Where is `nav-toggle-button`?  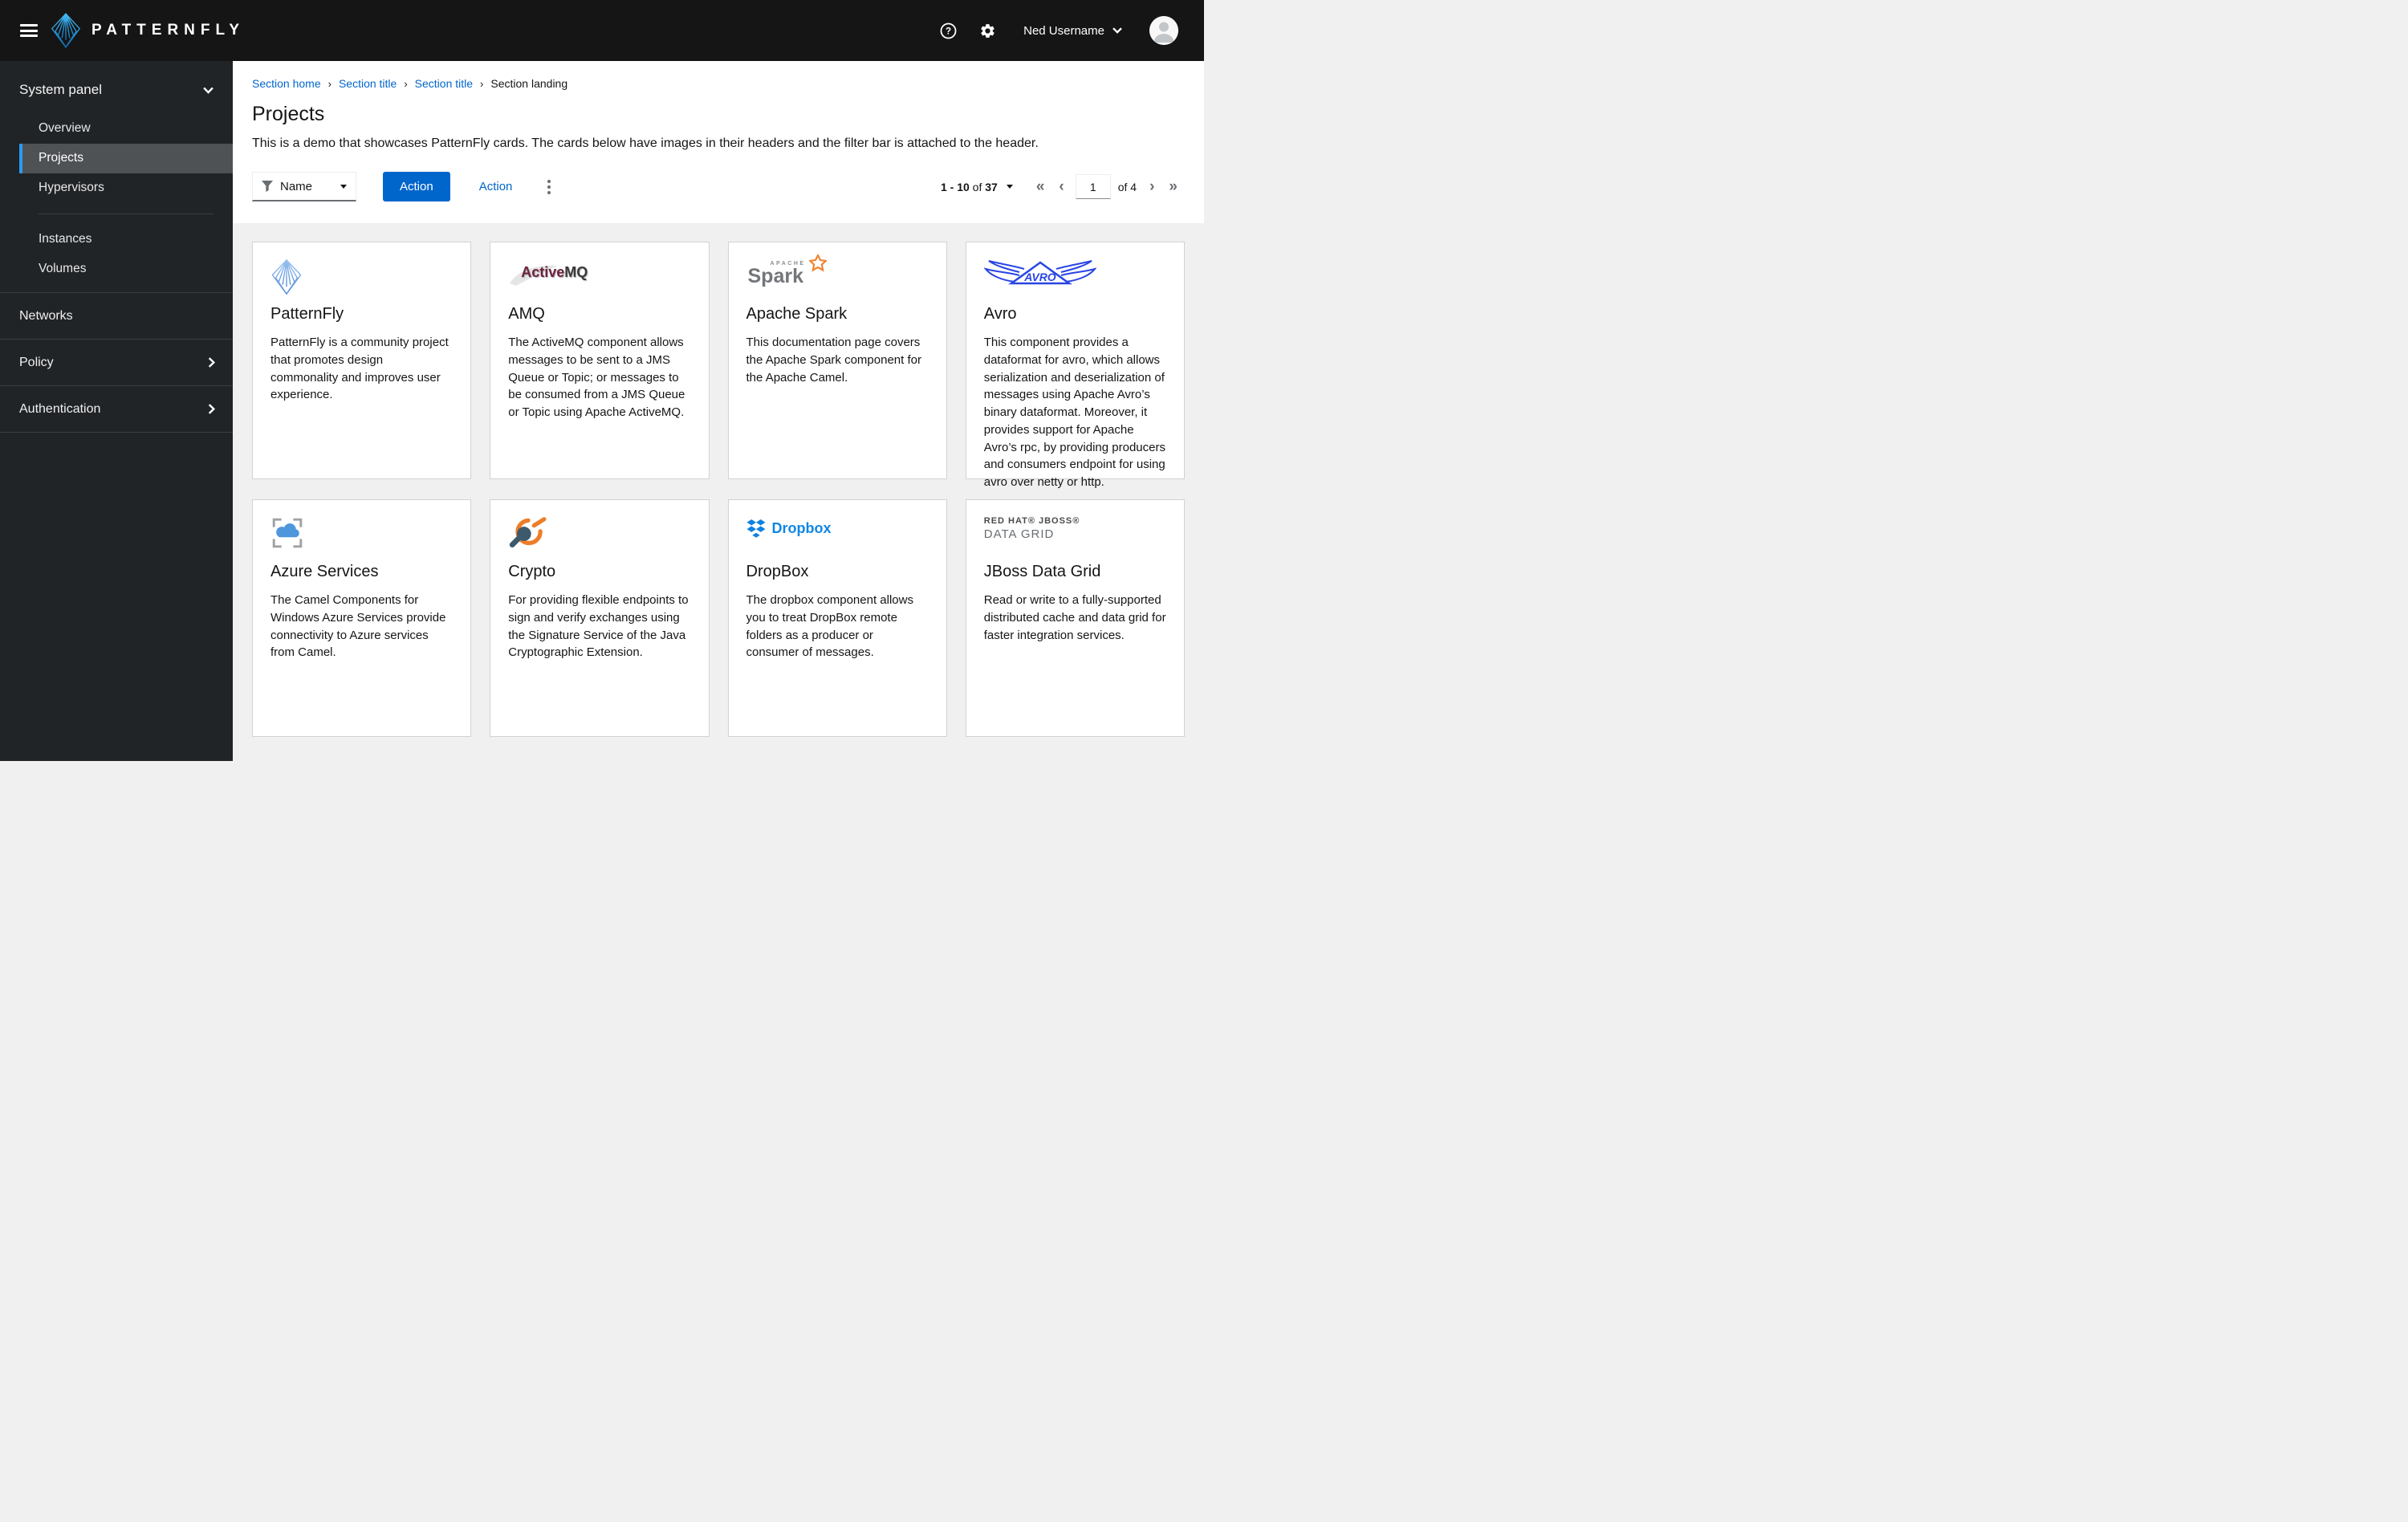 nav-toggle-button is located at coordinates (29, 30).